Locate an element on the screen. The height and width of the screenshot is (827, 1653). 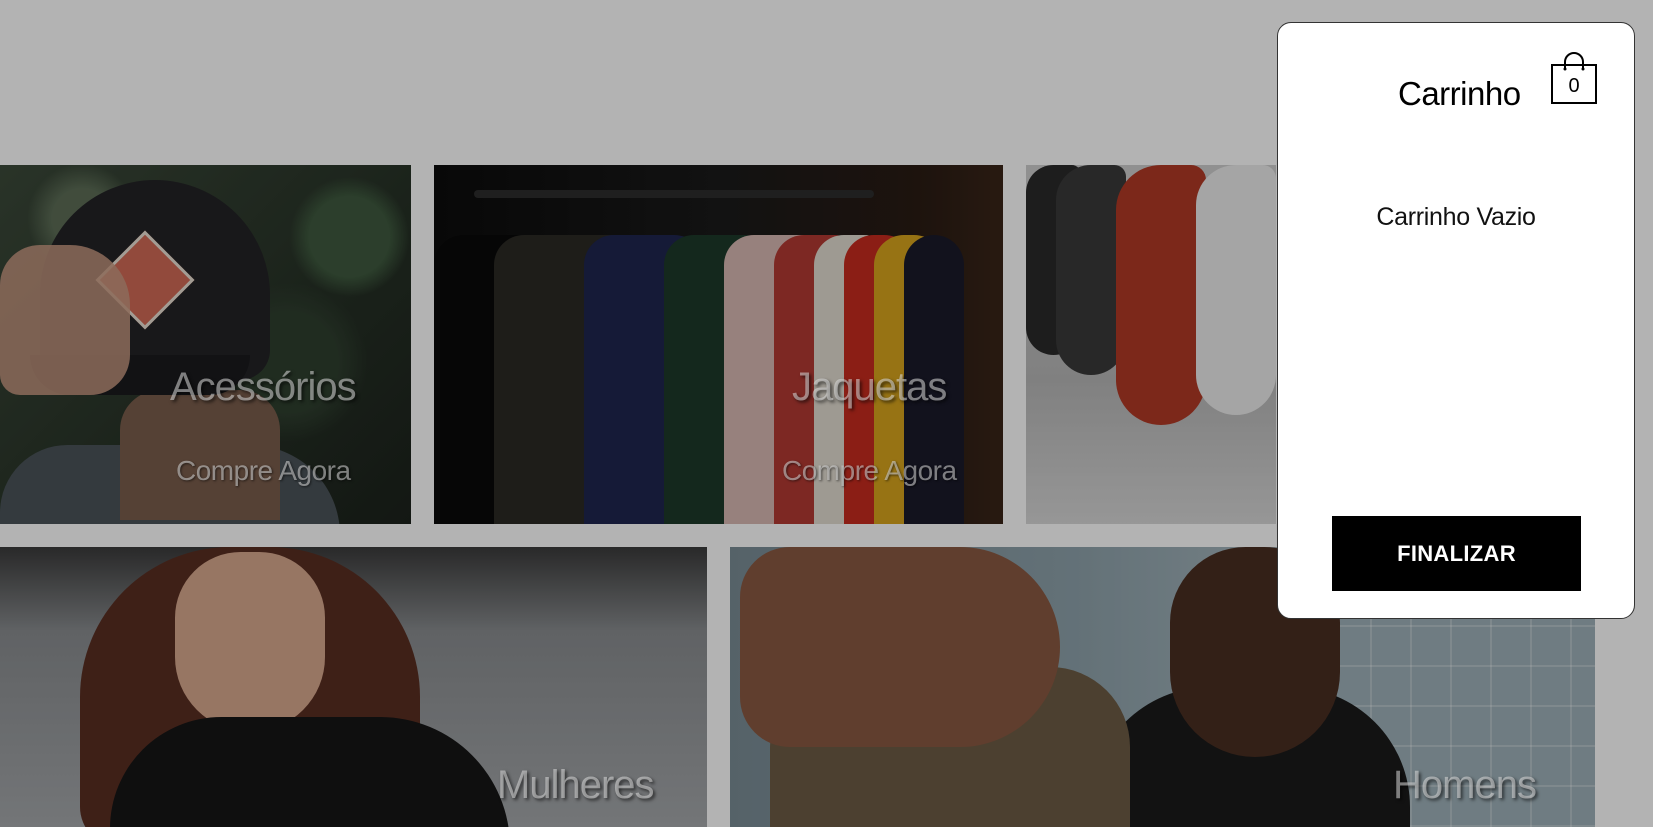
cart-count-badge: 0 is located at coordinates (1574, 86).